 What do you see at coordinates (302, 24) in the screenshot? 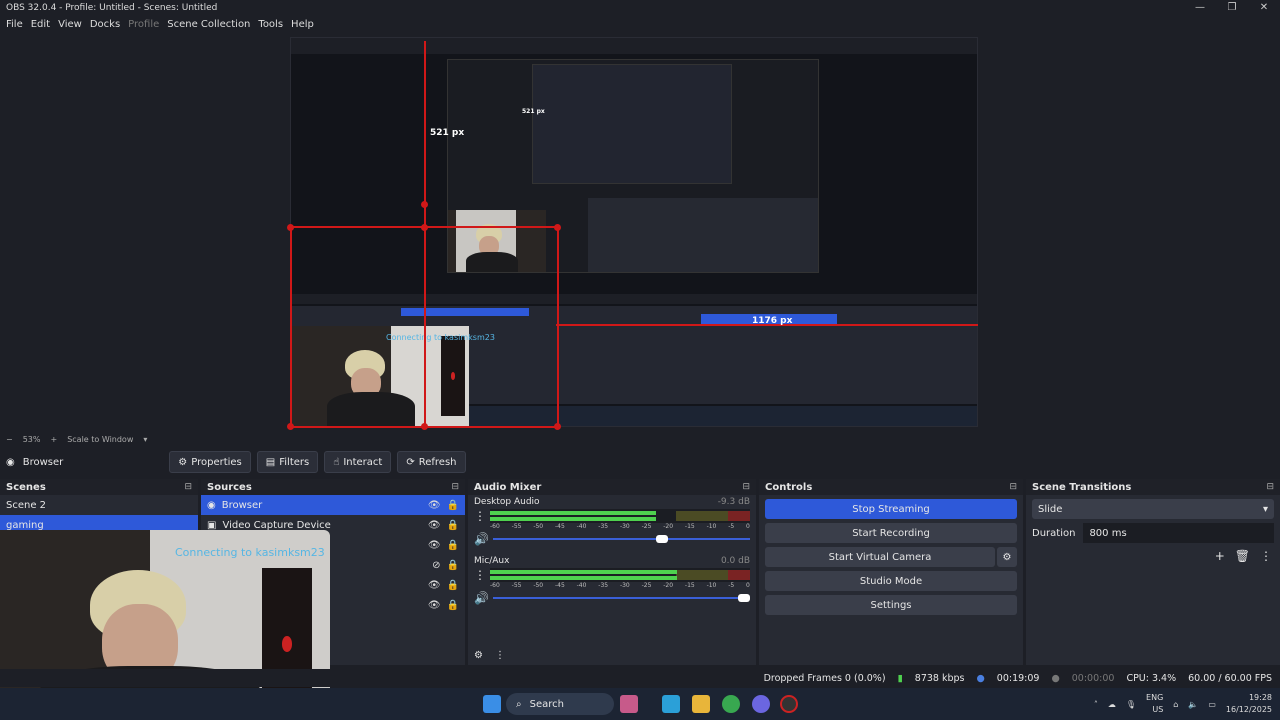
I see `menu-help: Help` at bounding box center [302, 24].